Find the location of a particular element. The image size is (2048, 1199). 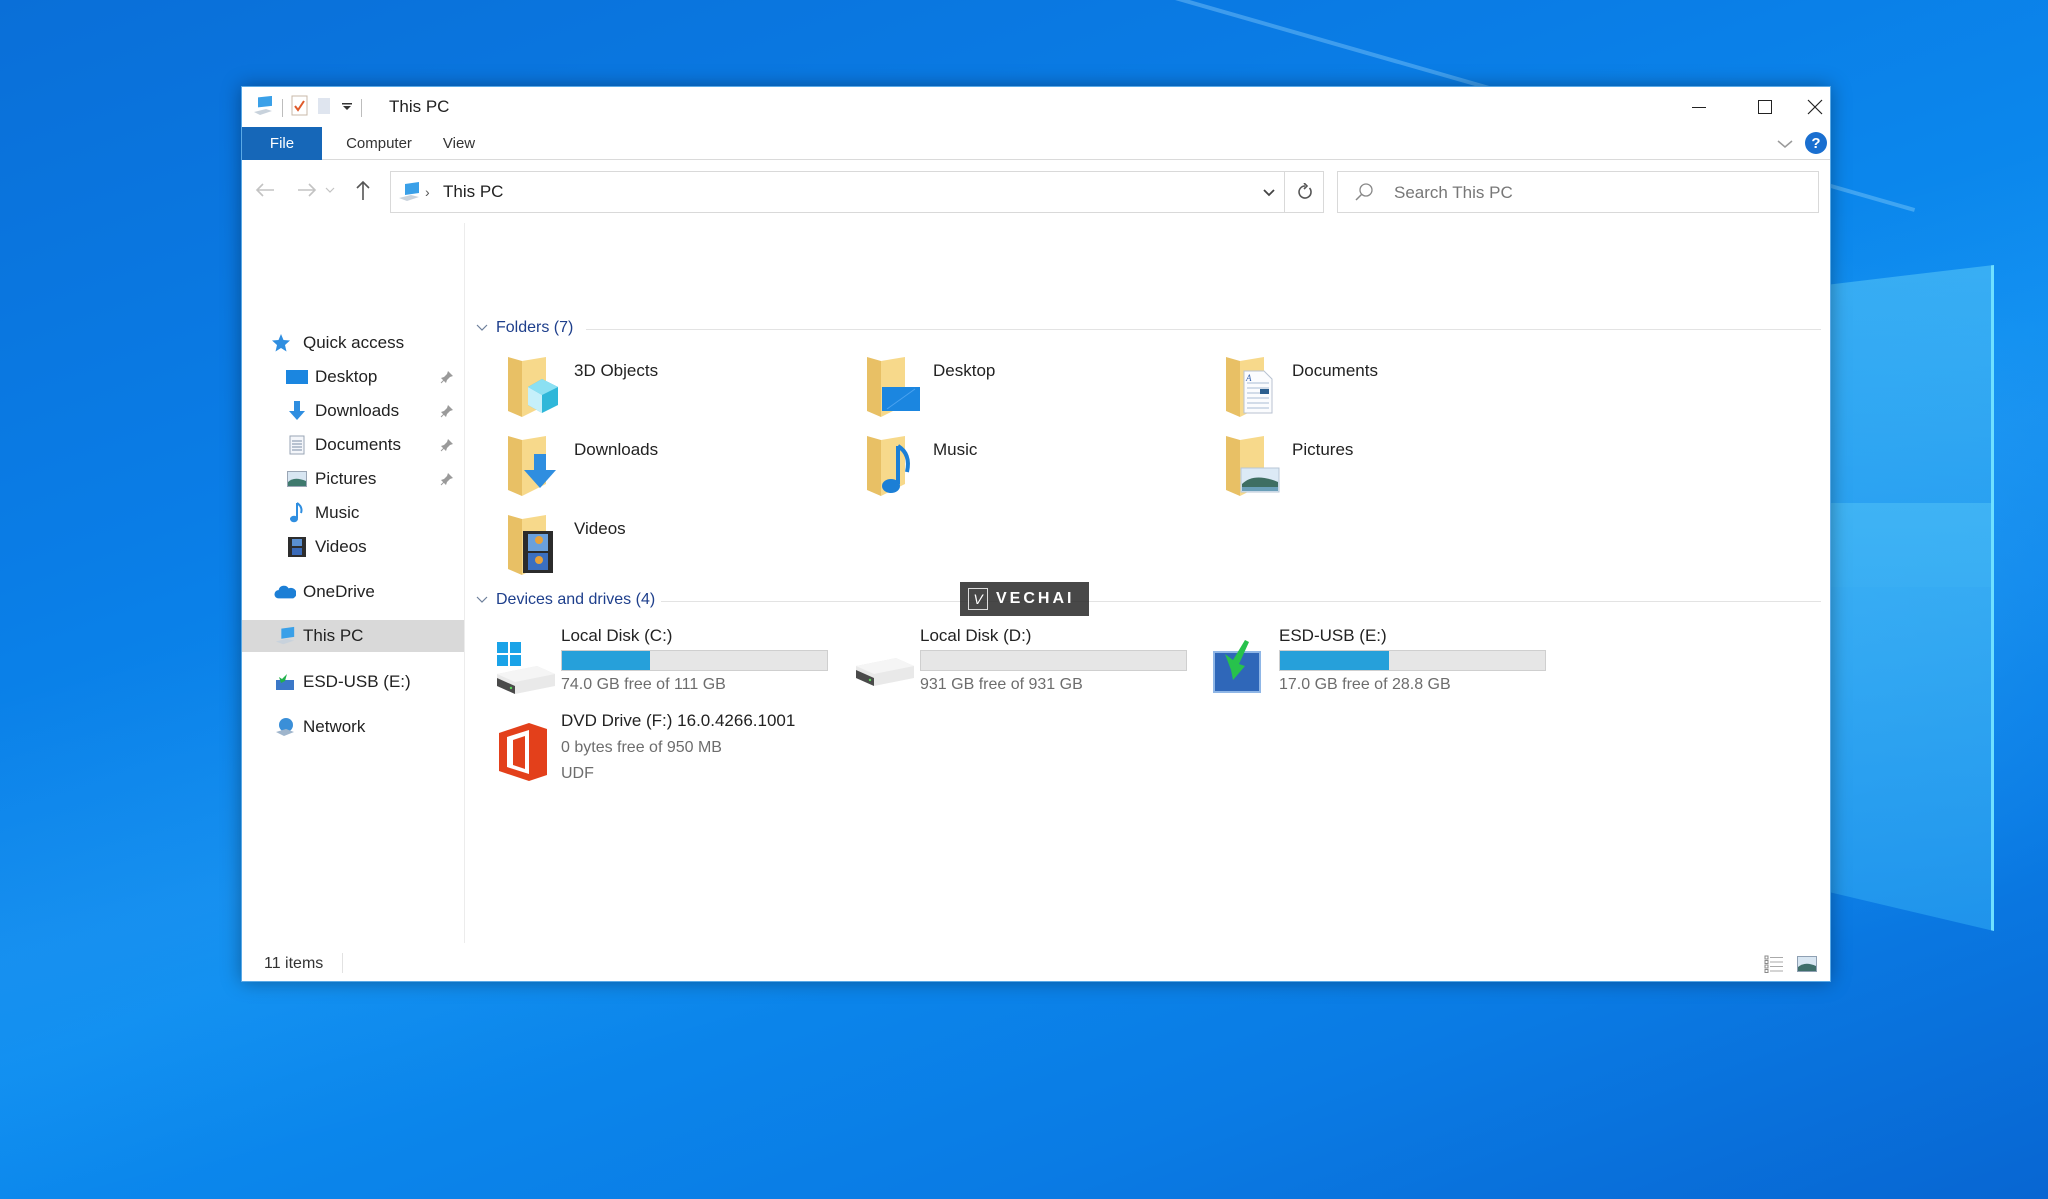

usb-drive-icon is located at coordinates (1237, 666).